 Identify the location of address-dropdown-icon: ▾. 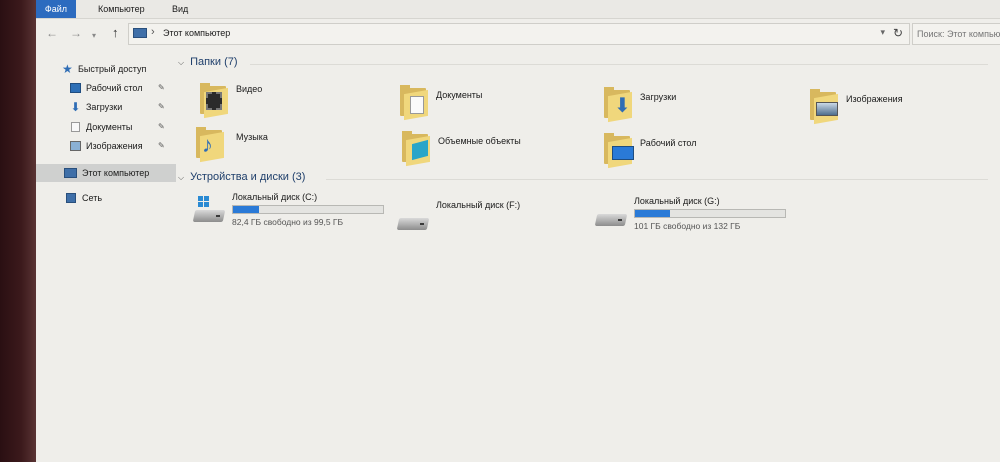
(882, 32).